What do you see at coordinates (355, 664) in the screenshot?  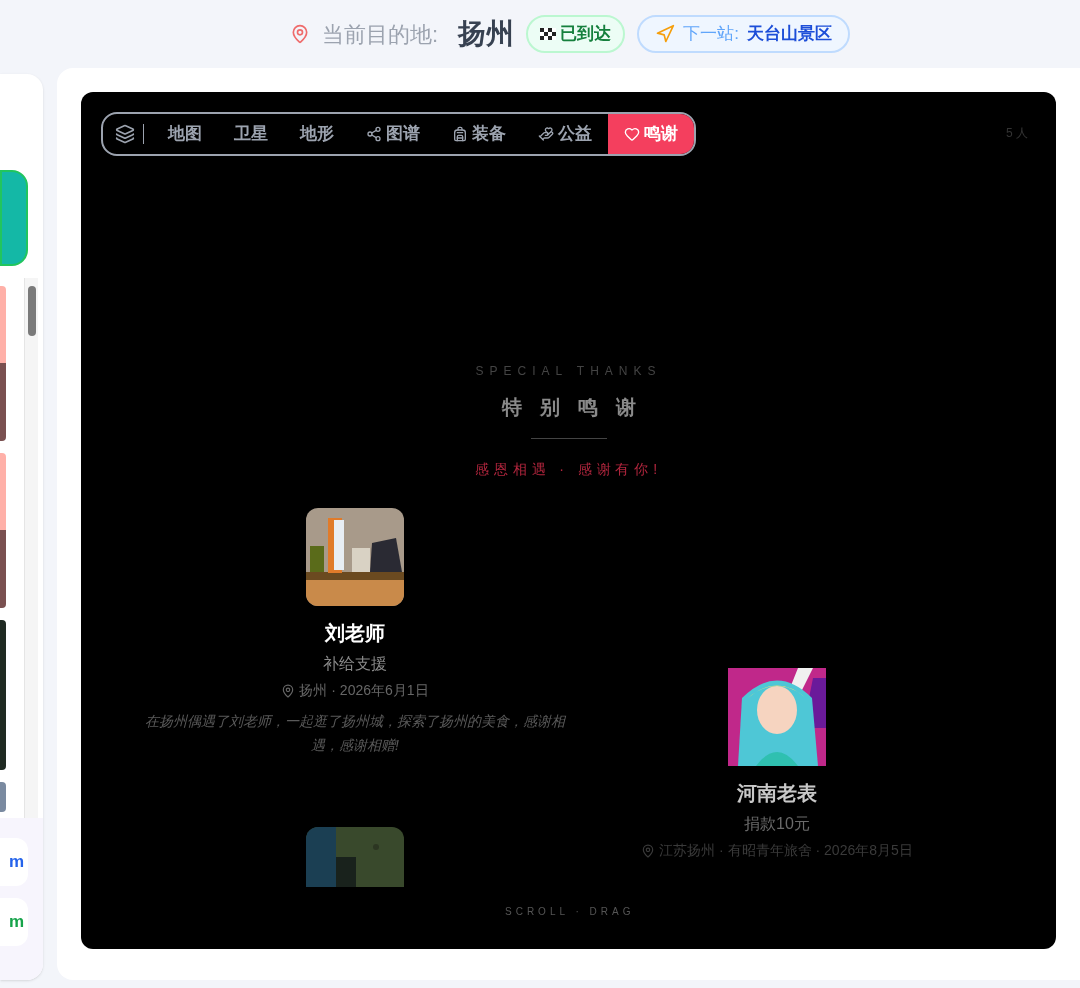 I see `donor-role: 补给支援` at bounding box center [355, 664].